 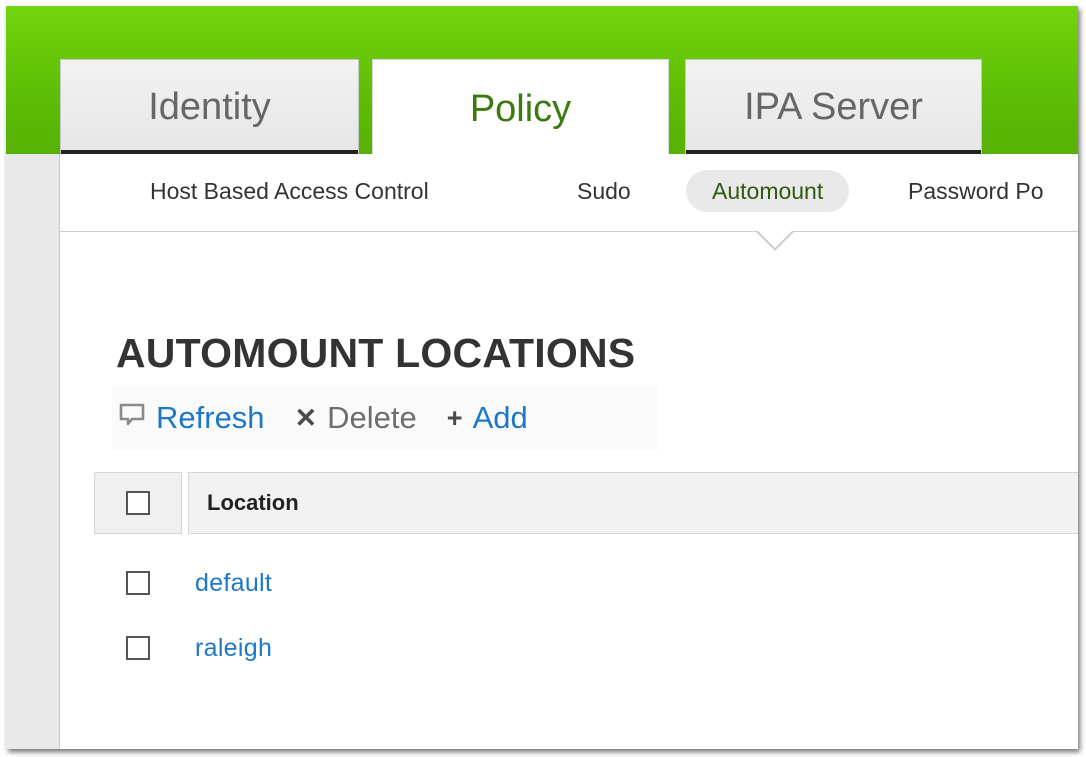 I want to click on add-button: + Add, so click(x=487, y=418).